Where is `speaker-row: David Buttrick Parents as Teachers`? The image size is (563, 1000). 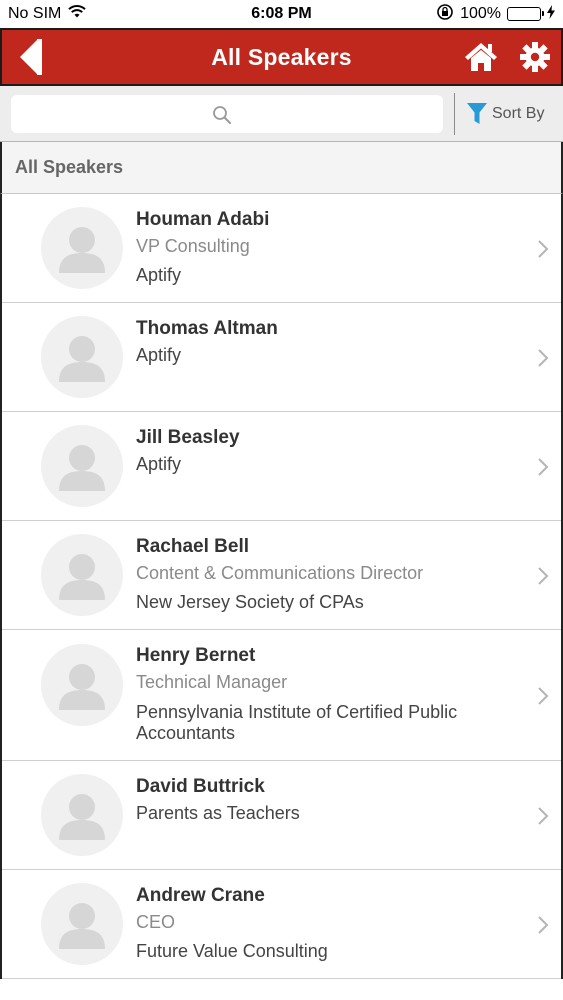 speaker-row: David Buttrick Parents as Teachers is located at coordinates (281, 815).